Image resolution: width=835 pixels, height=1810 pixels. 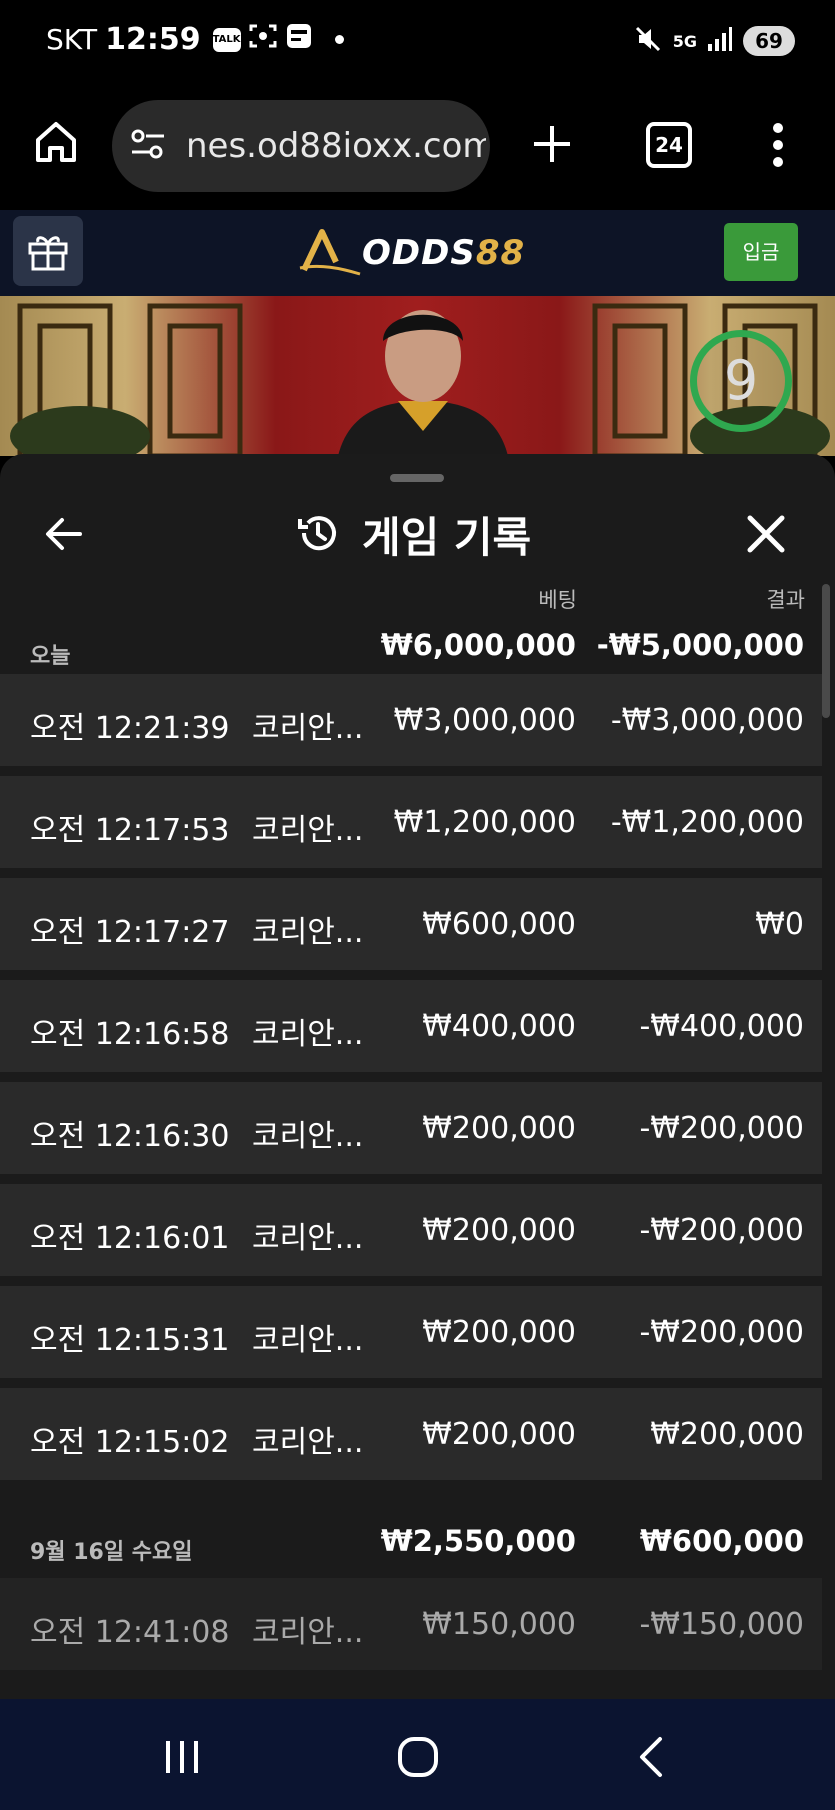 What do you see at coordinates (778, 147) in the screenshot?
I see `more-menu-icon` at bounding box center [778, 147].